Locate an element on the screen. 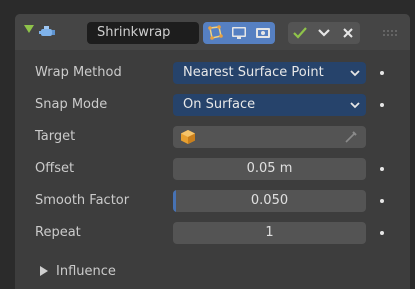 The width and height of the screenshot is (415, 289). render-icon is located at coordinates (263, 33).